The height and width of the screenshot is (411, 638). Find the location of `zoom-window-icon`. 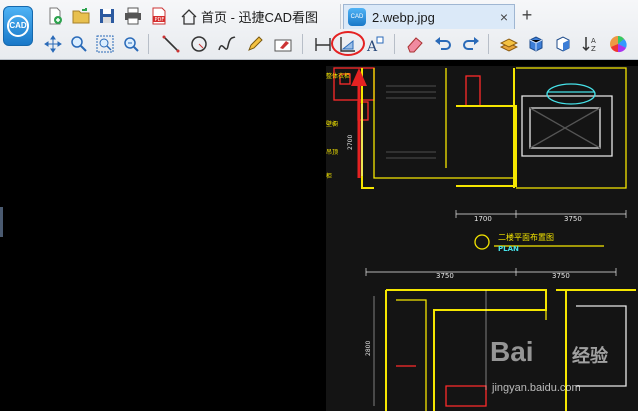

zoom-window-icon is located at coordinates (105, 44).